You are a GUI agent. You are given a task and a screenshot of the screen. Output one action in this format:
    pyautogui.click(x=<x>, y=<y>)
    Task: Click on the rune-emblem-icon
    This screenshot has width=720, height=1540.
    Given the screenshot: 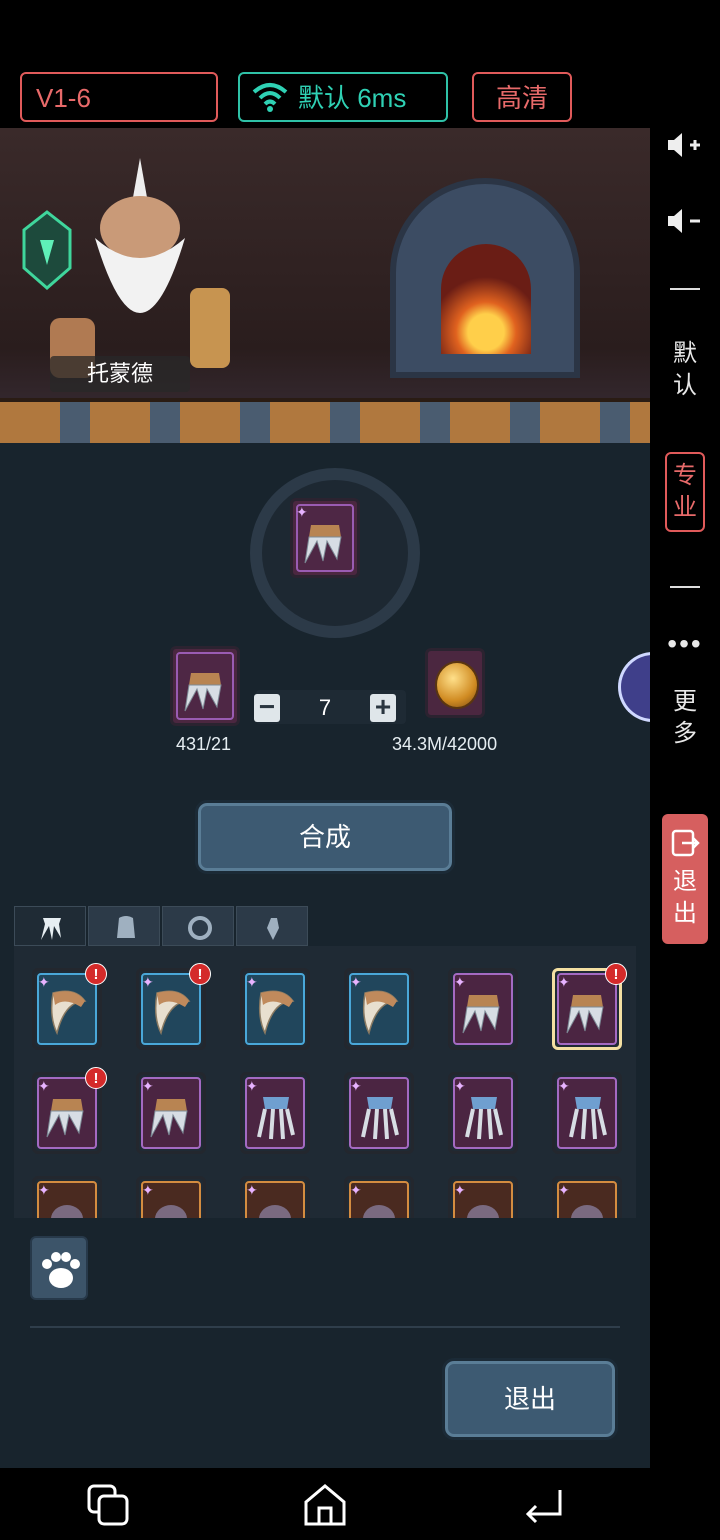 What is the action you would take?
    pyautogui.click(x=47, y=250)
    